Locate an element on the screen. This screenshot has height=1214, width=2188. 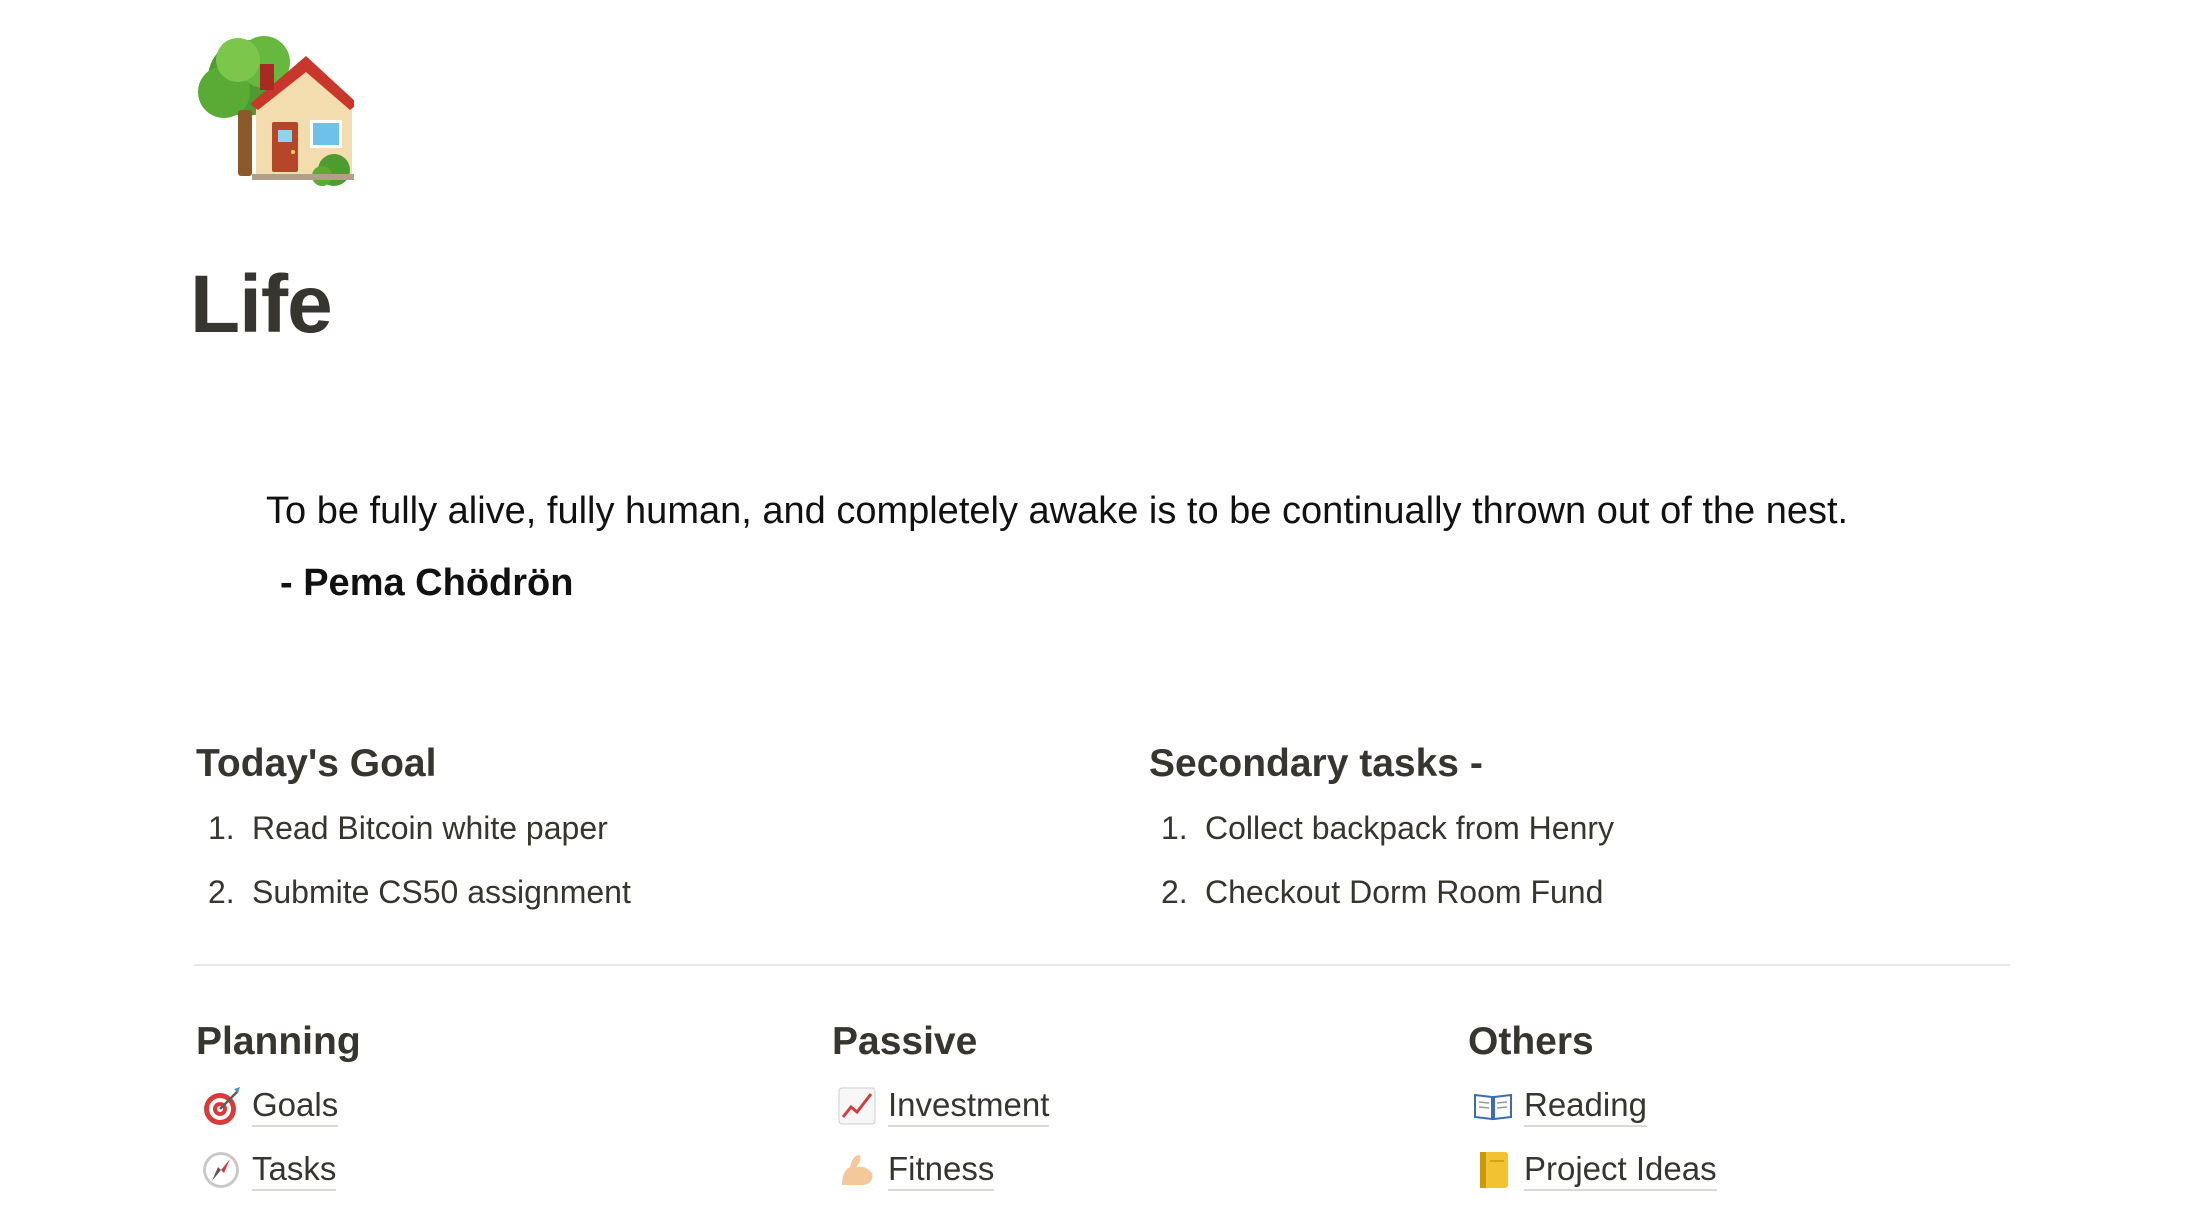
page-link-label: Fitness is located at coordinates (941, 1170).